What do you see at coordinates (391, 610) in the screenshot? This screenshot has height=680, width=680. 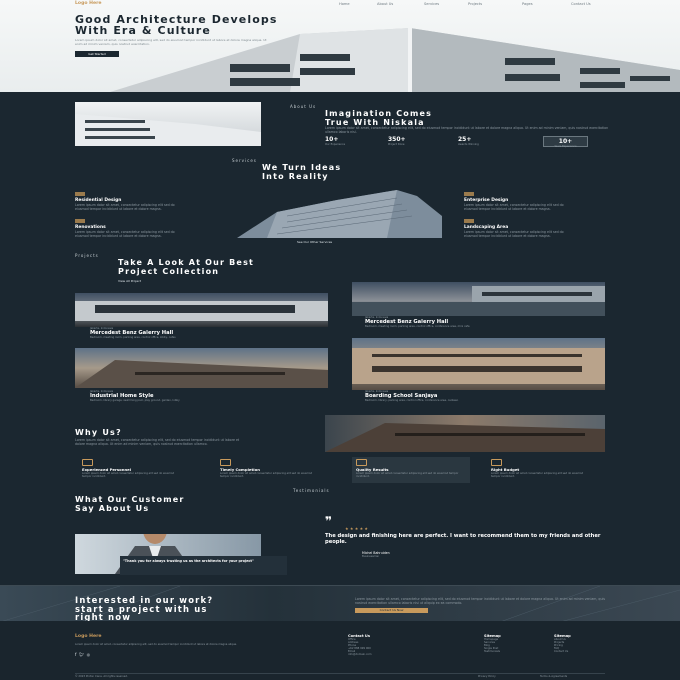 I see `contact-us-now-button: Contact Us Now` at bounding box center [391, 610].